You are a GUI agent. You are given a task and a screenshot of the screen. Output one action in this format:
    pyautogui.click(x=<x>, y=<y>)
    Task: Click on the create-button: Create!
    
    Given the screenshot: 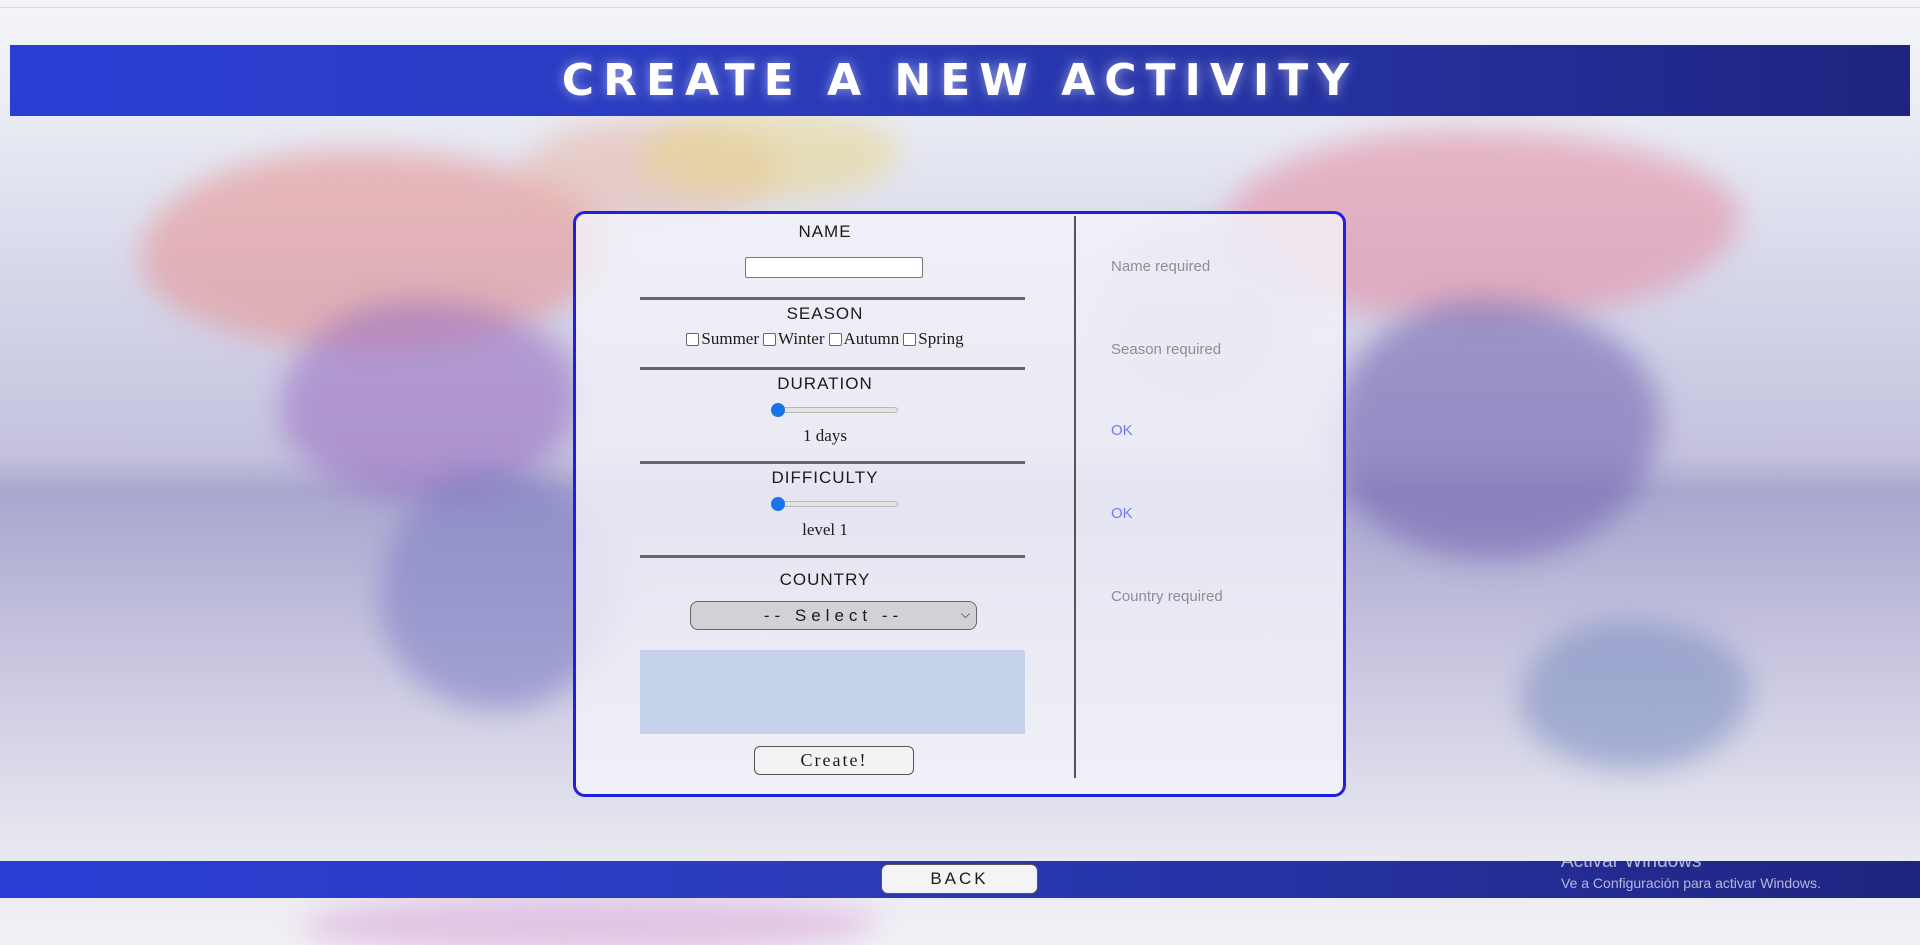 What is the action you would take?
    pyautogui.click(x=834, y=760)
    